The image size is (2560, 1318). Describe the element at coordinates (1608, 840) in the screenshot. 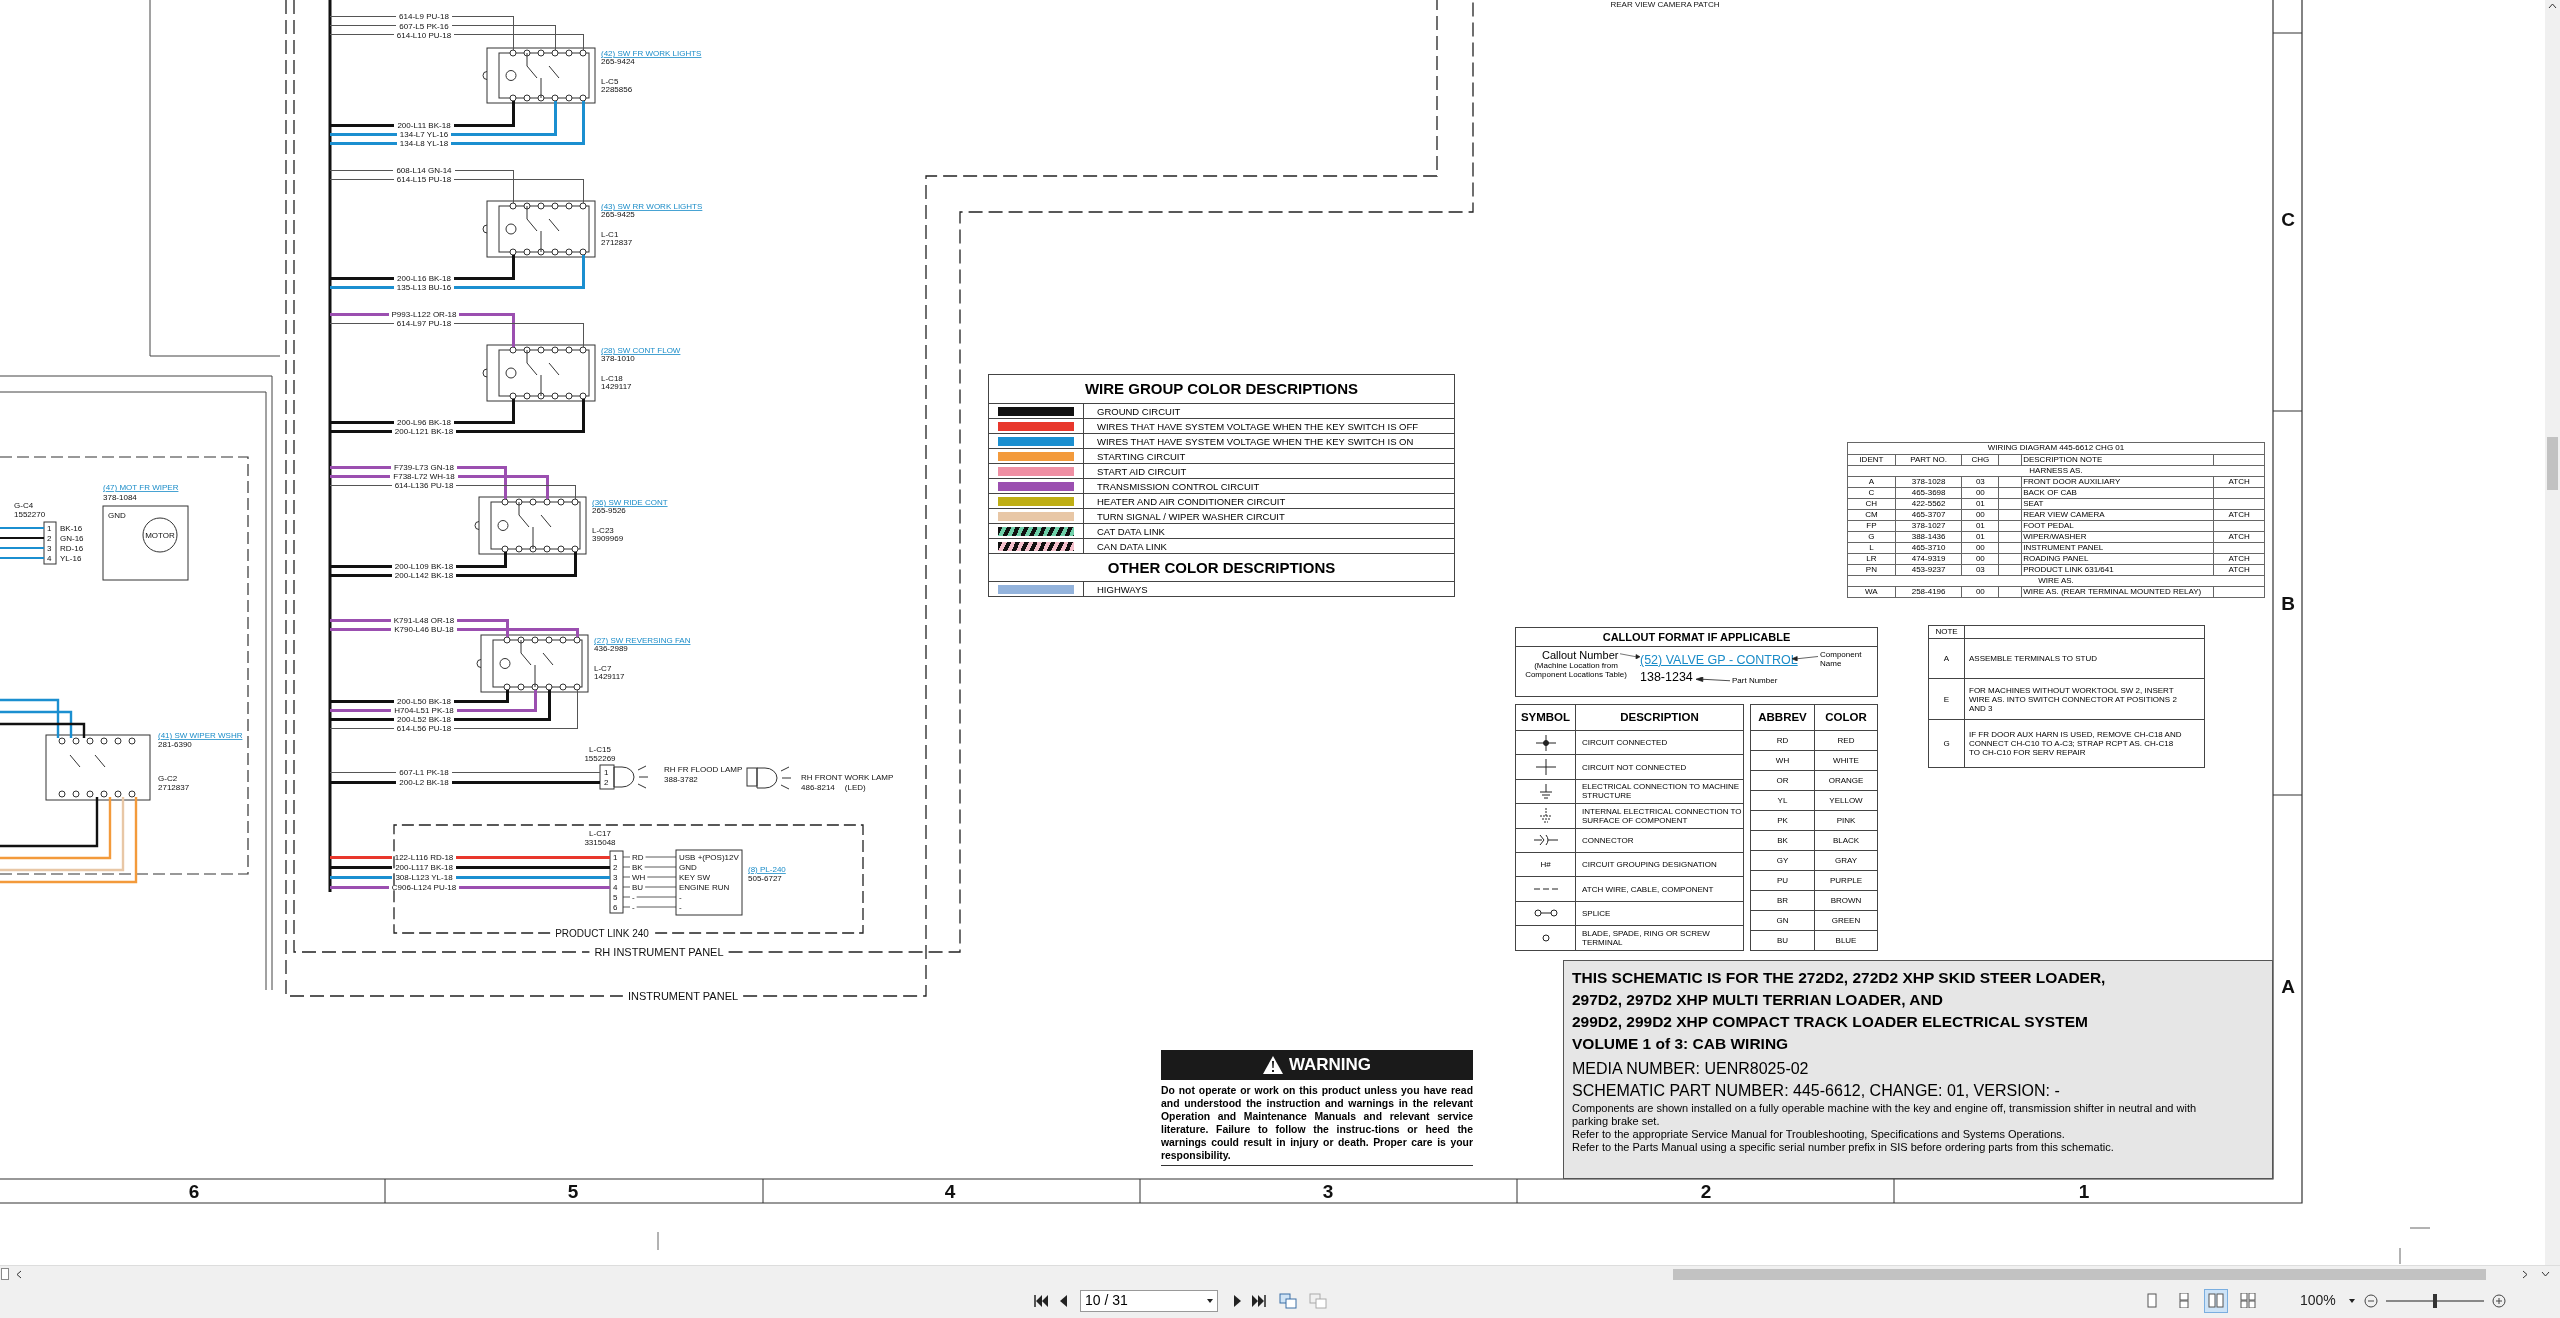

I see `symbol-description: CONNECTOR` at that location.